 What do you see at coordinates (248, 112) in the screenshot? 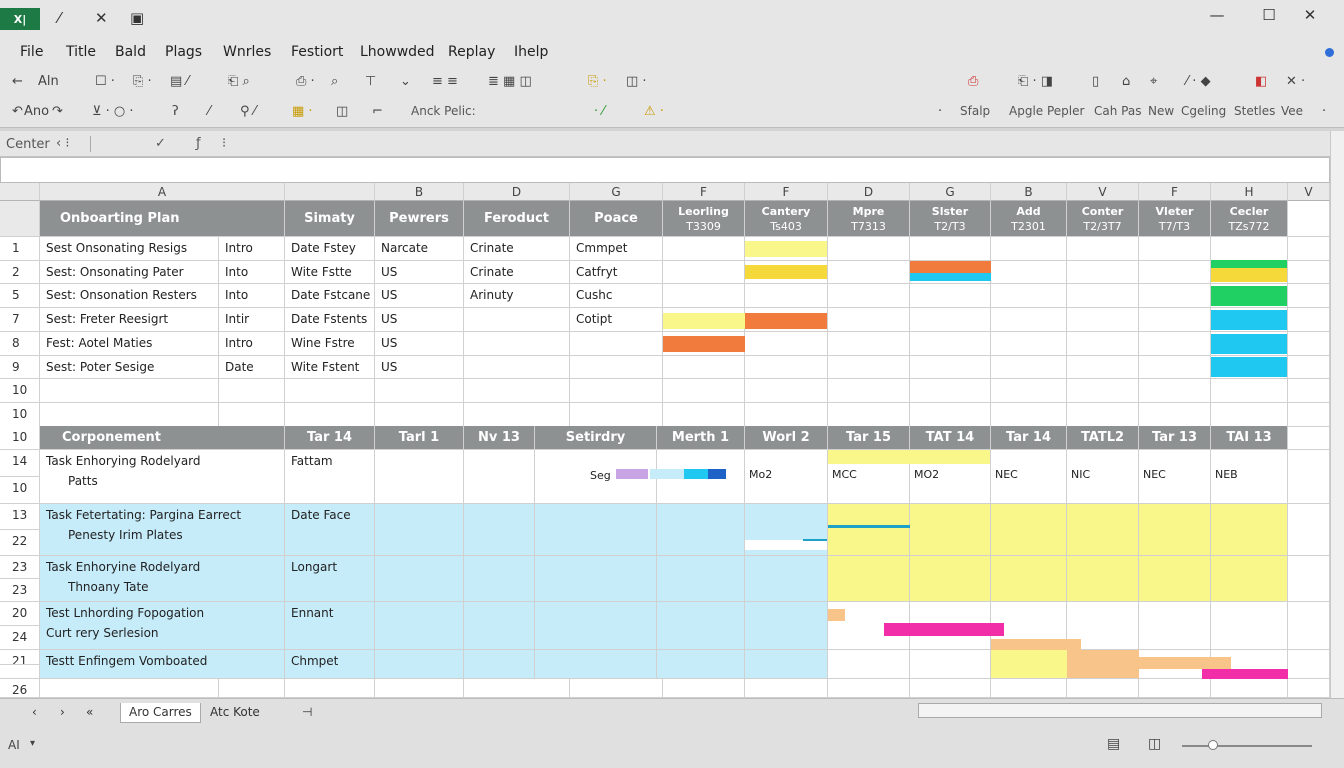
I see `link-icon: ⚲ ⁄` at bounding box center [248, 112].